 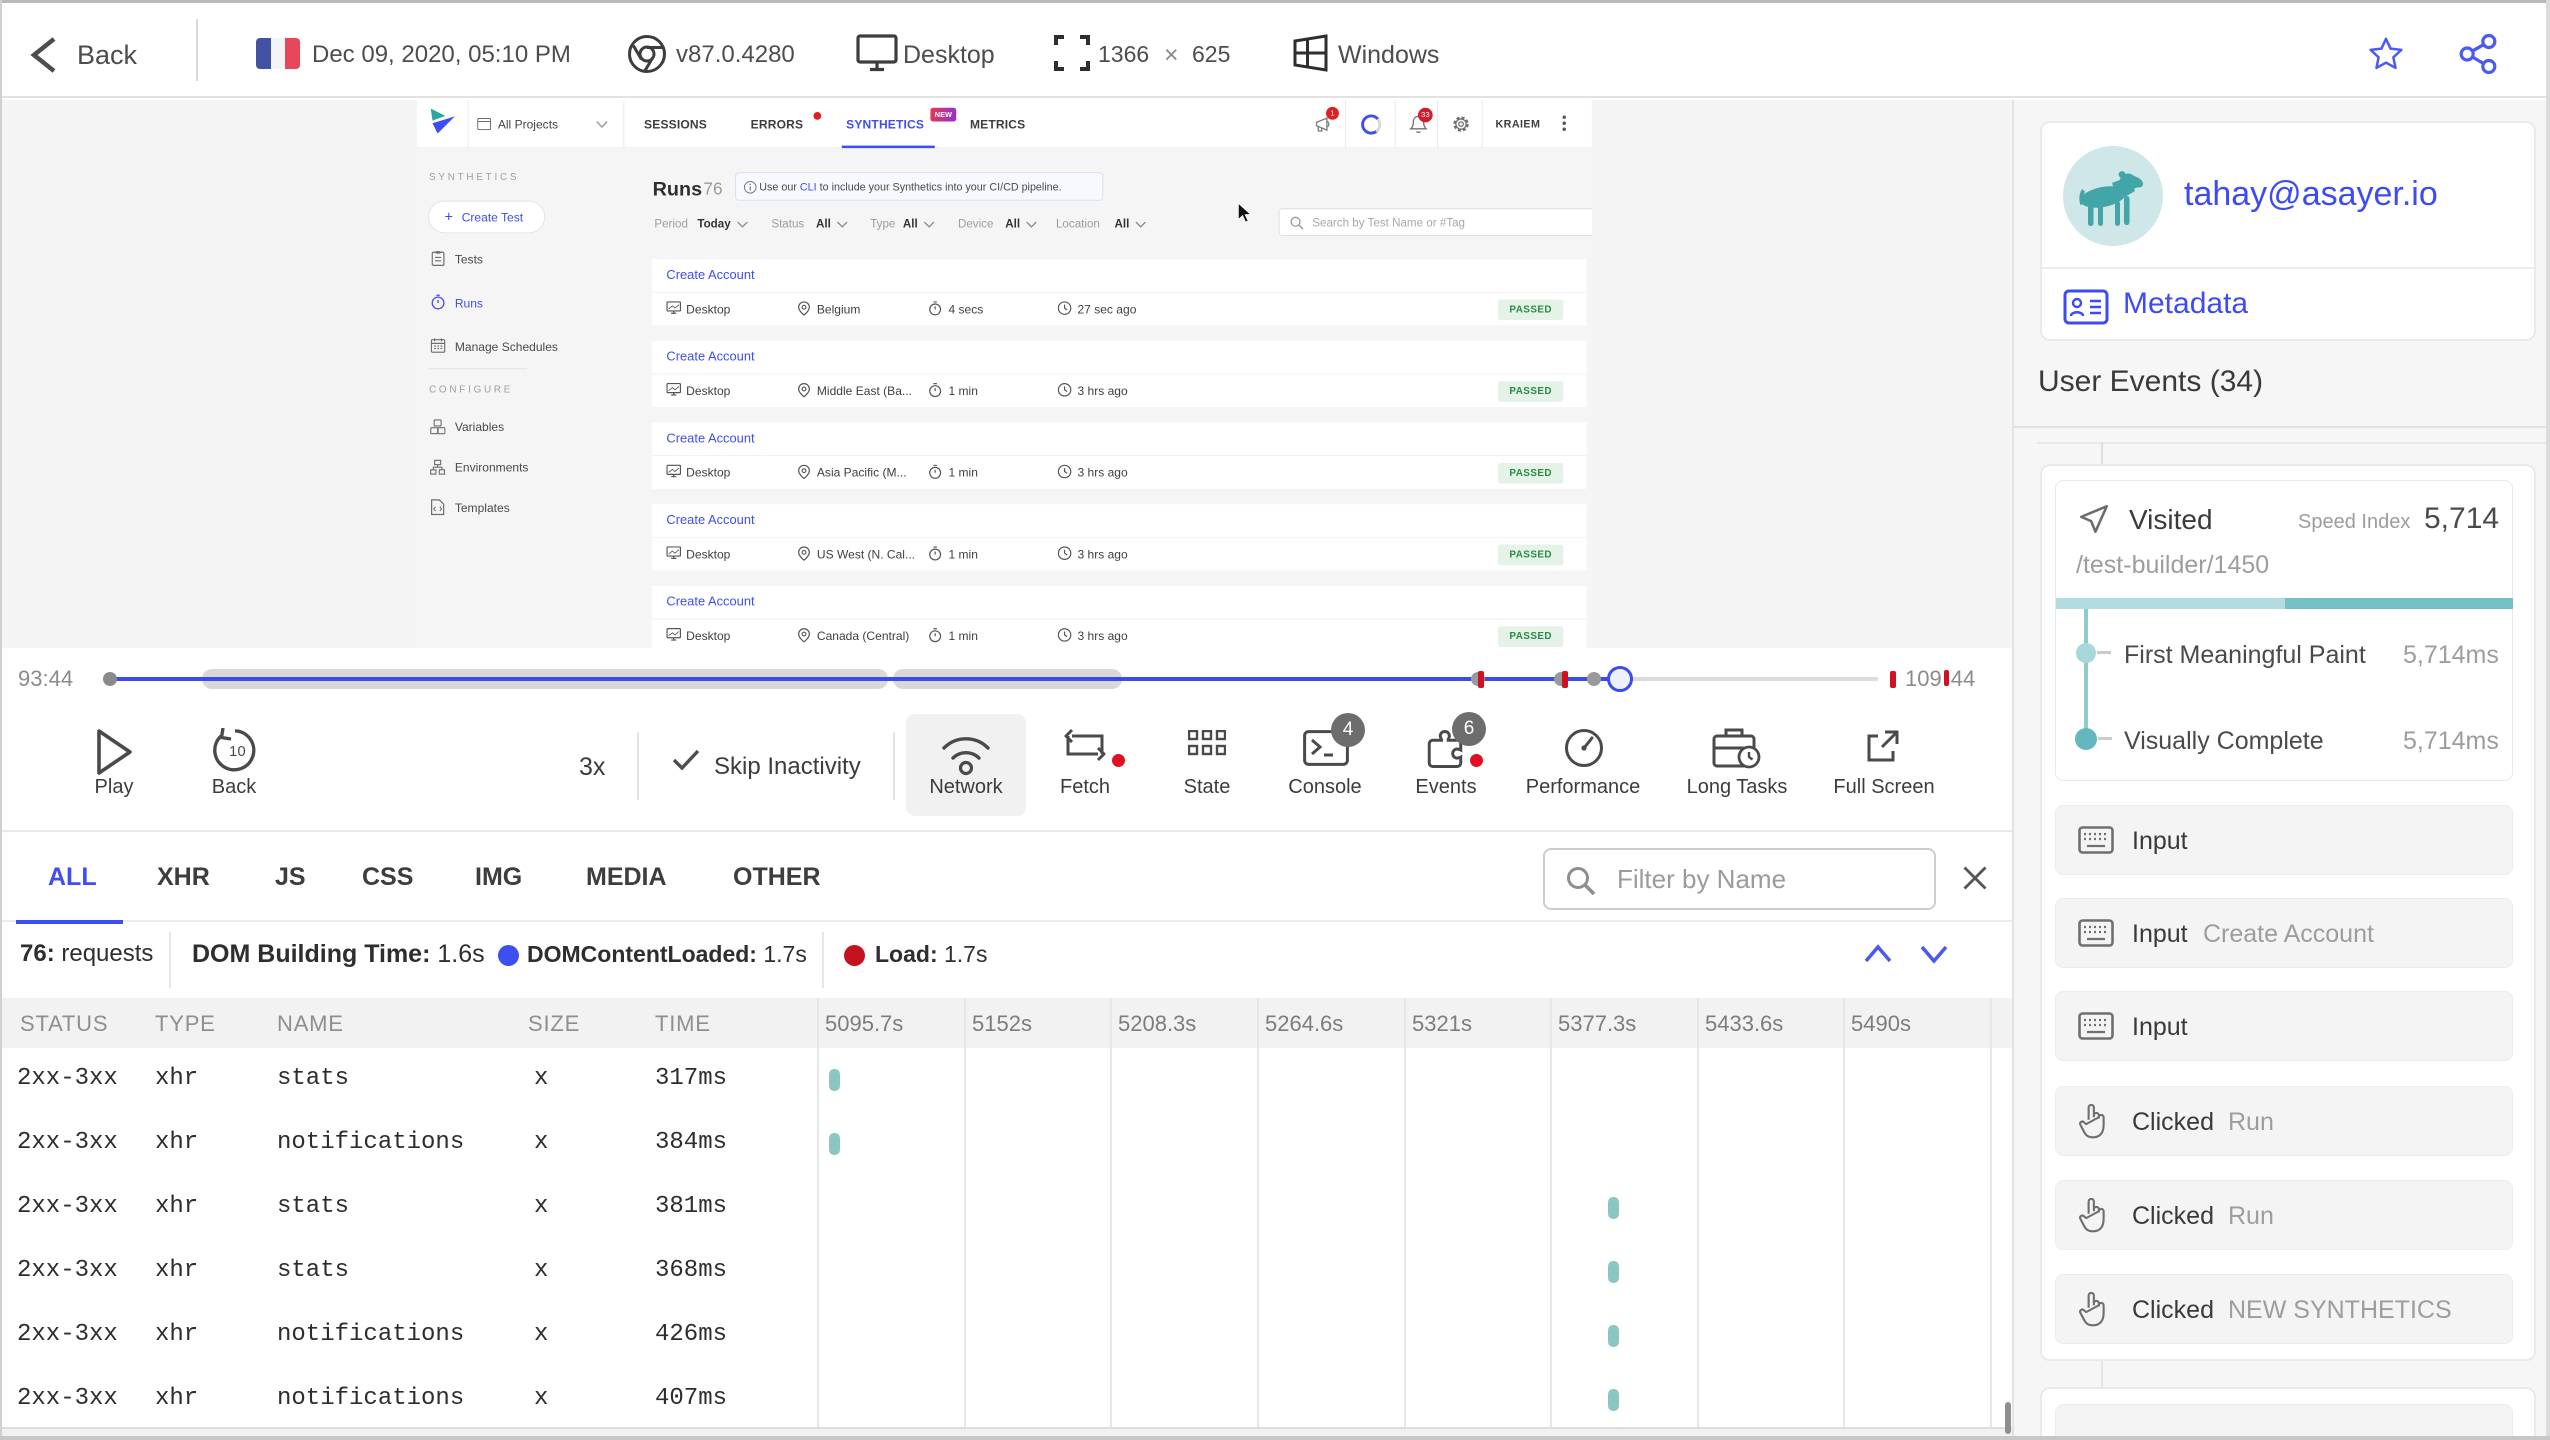 I want to click on svg-text: 10, so click(x=237, y=751).